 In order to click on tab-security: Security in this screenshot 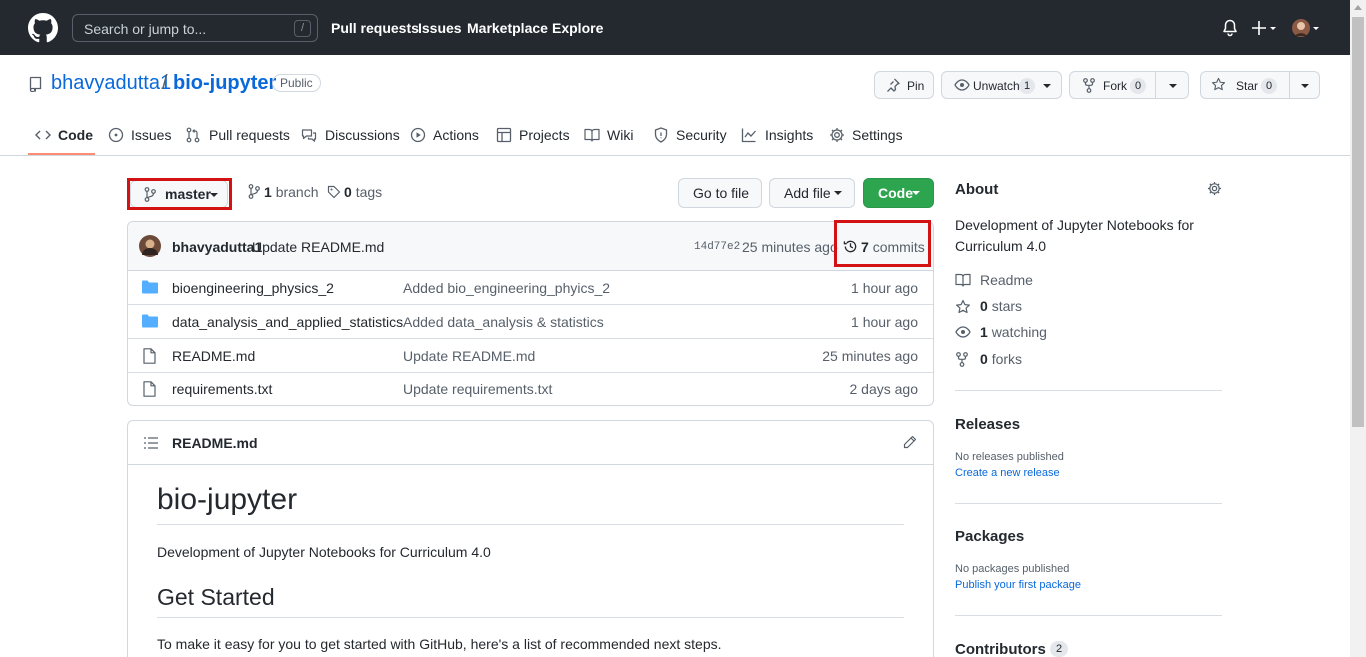, I will do `click(701, 135)`.